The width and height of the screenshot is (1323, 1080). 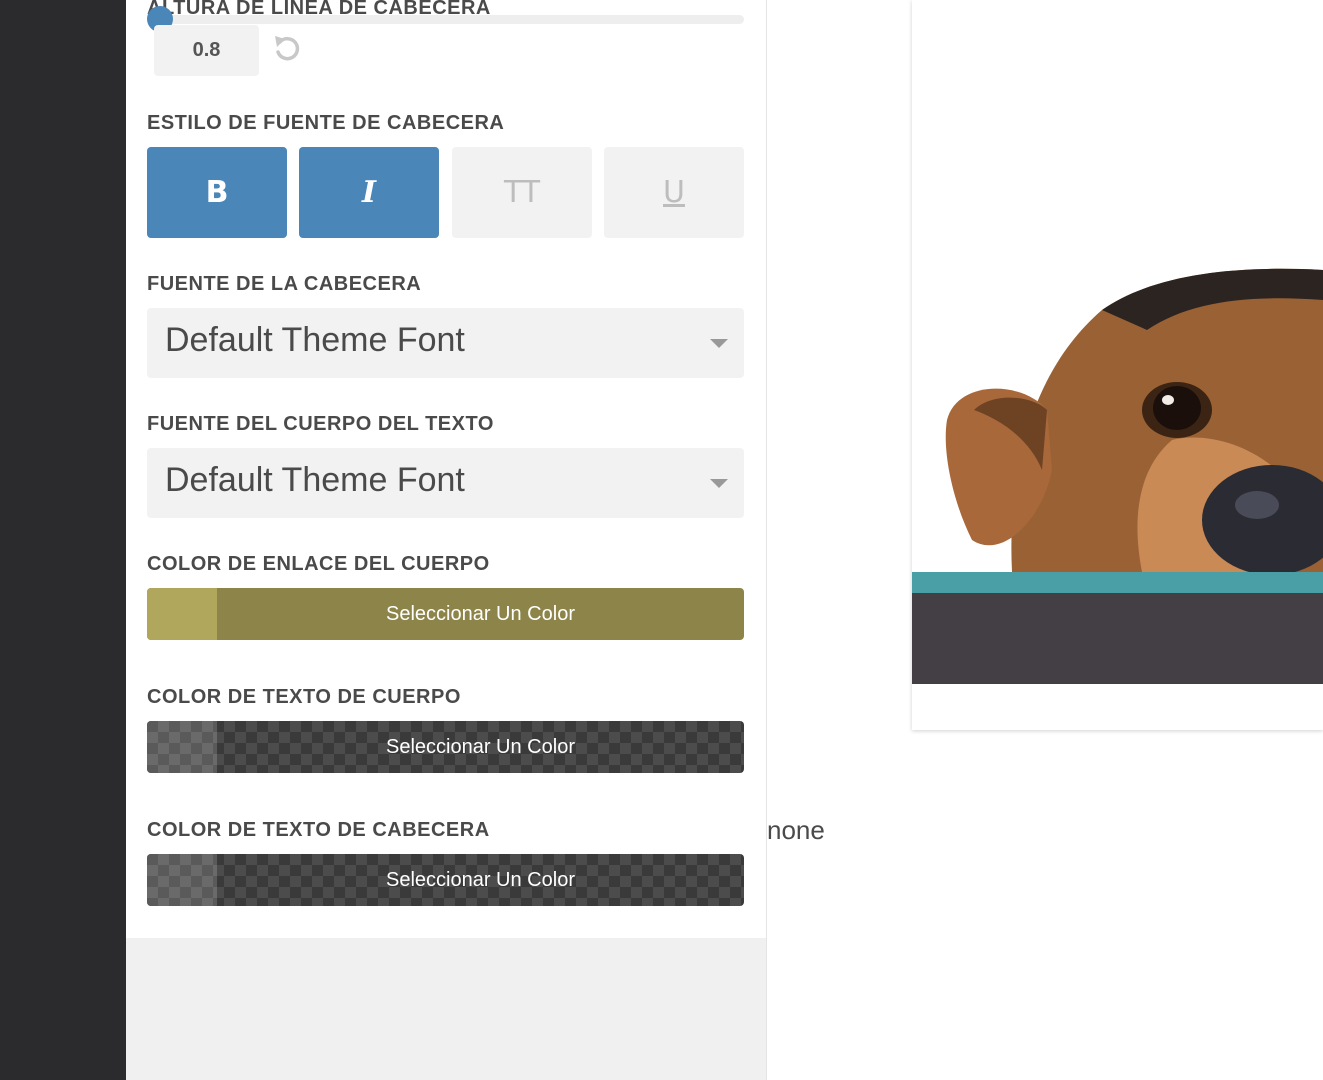 What do you see at coordinates (320, 424) in the screenshot?
I see `body-font-label: FUENTE DEL CUERPO DEL TEXTO` at bounding box center [320, 424].